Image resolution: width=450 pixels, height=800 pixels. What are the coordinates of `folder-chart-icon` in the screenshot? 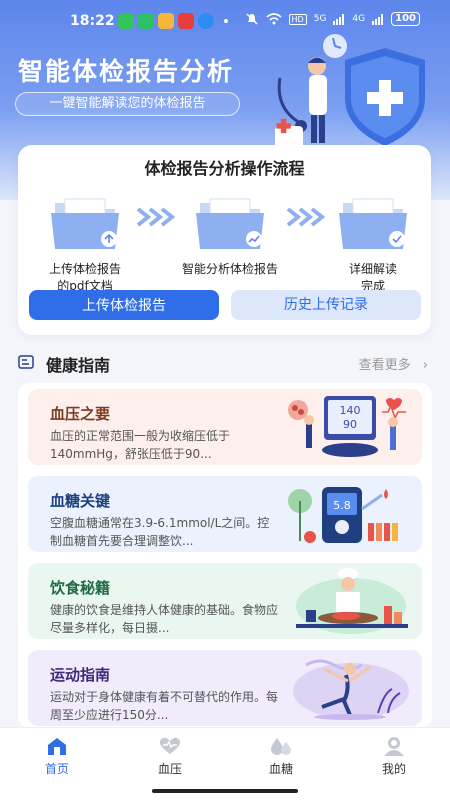 It's located at (230, 223).